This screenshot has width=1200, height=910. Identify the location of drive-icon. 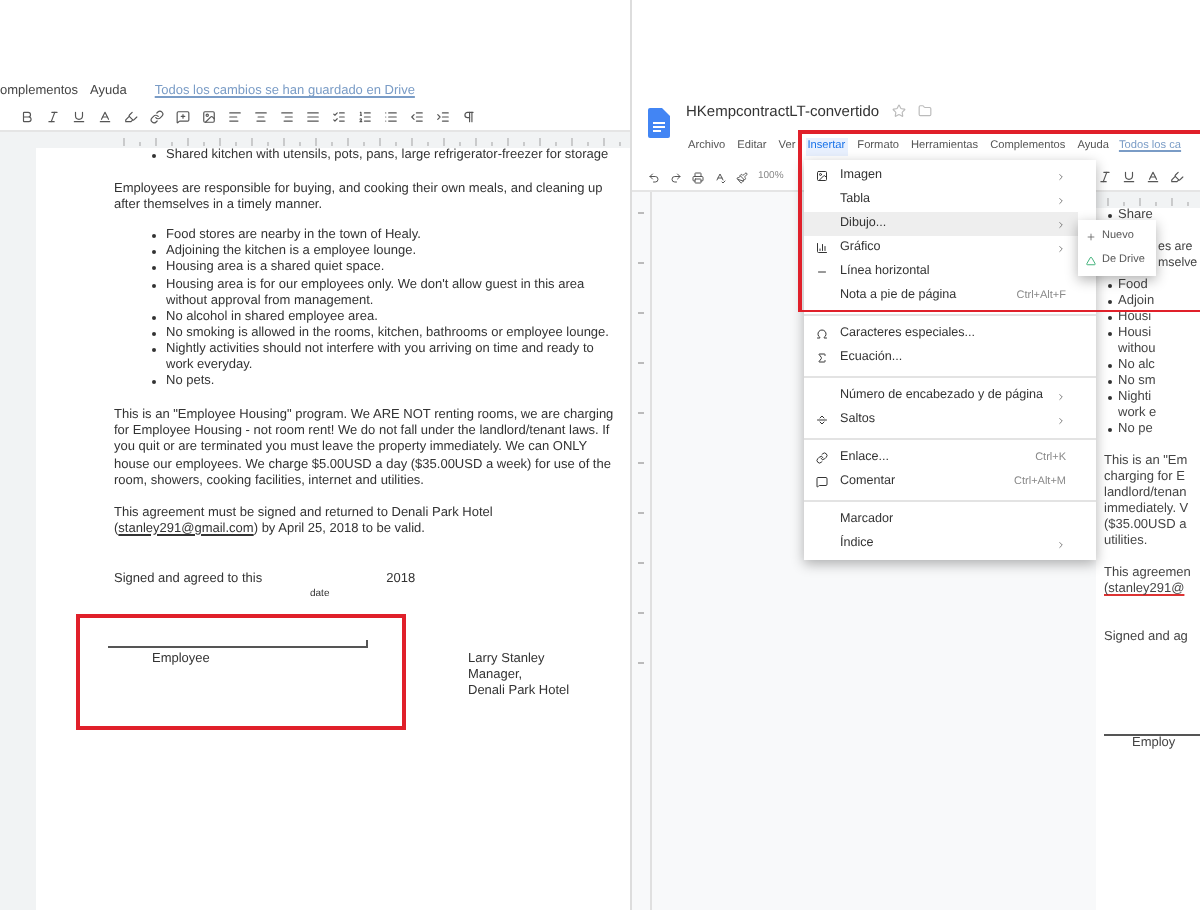
(1091, 260).